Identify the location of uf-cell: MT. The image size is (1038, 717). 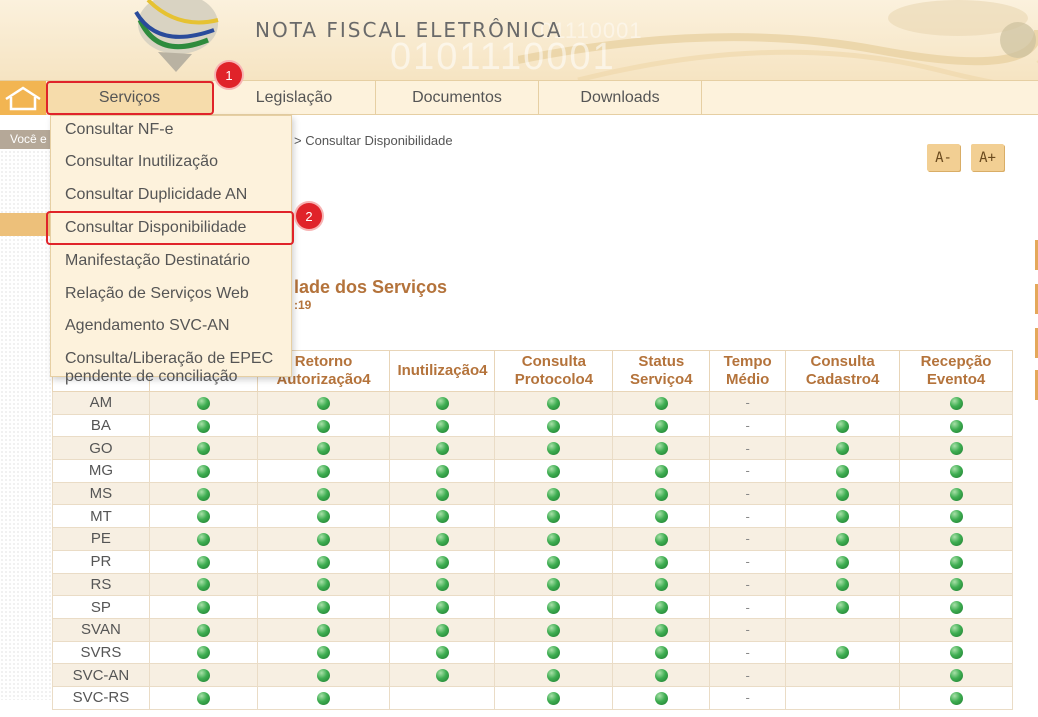
(101, 516).